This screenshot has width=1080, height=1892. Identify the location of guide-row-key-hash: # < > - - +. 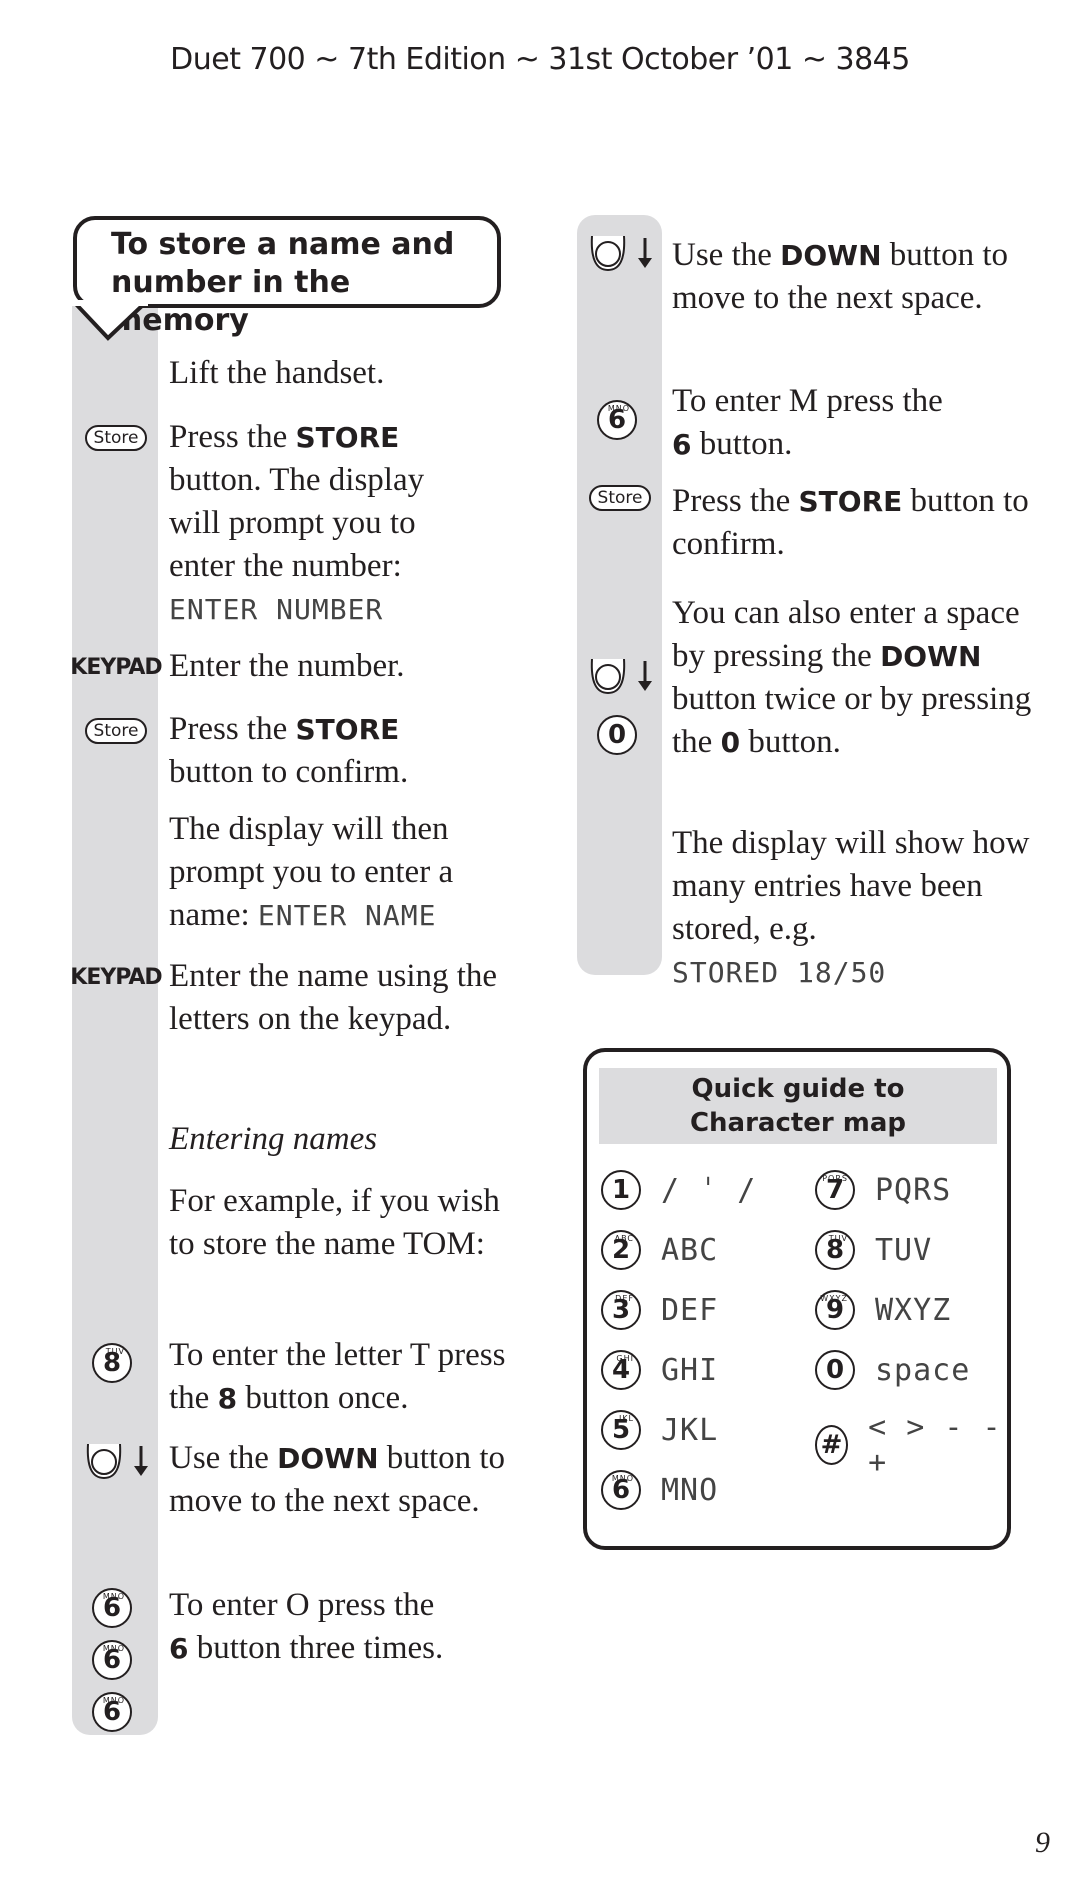
(911, 1445).